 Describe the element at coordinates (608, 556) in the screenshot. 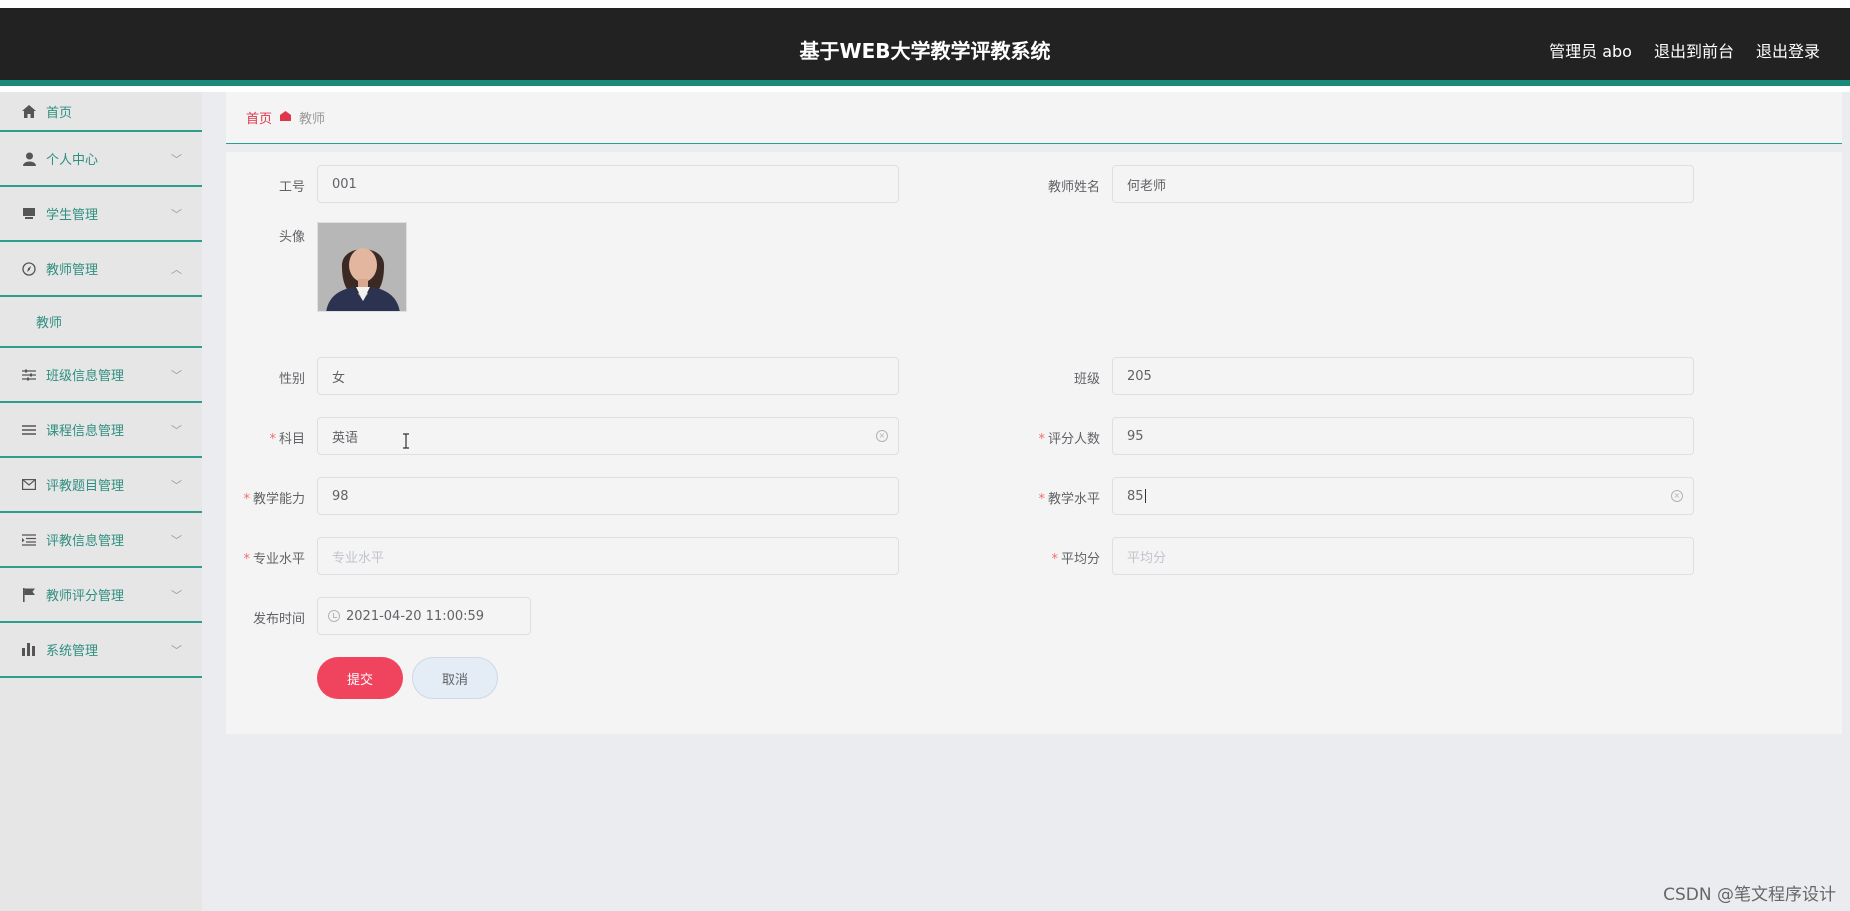

I see `professional-level-input: 专业水平` at that location.